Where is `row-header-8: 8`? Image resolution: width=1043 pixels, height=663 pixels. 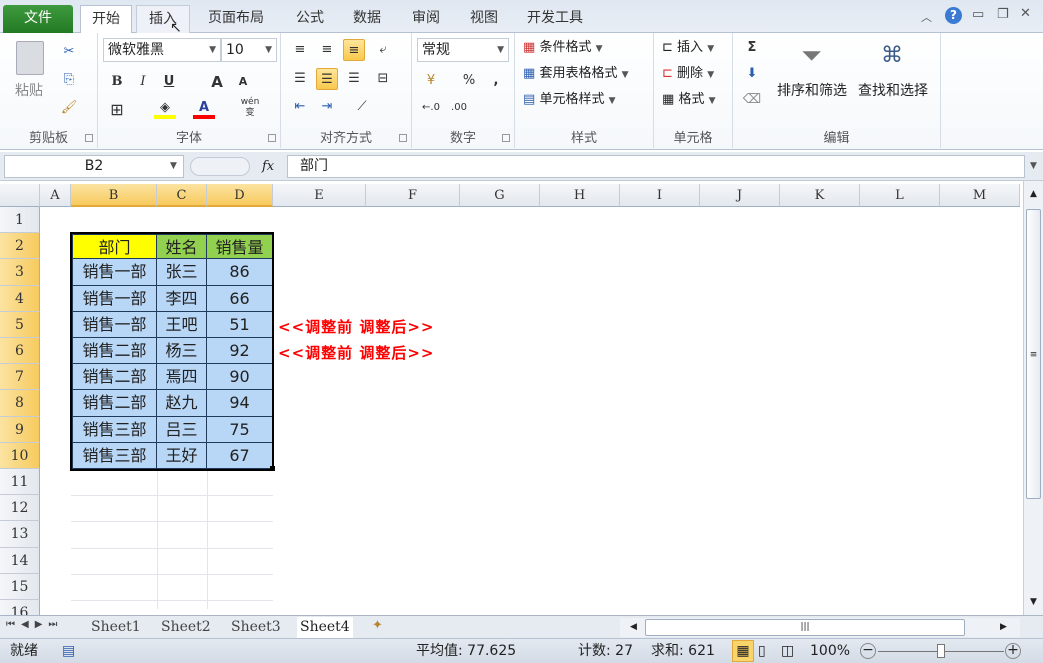
row-header-8: 8 is located at coordinates (20, 403).